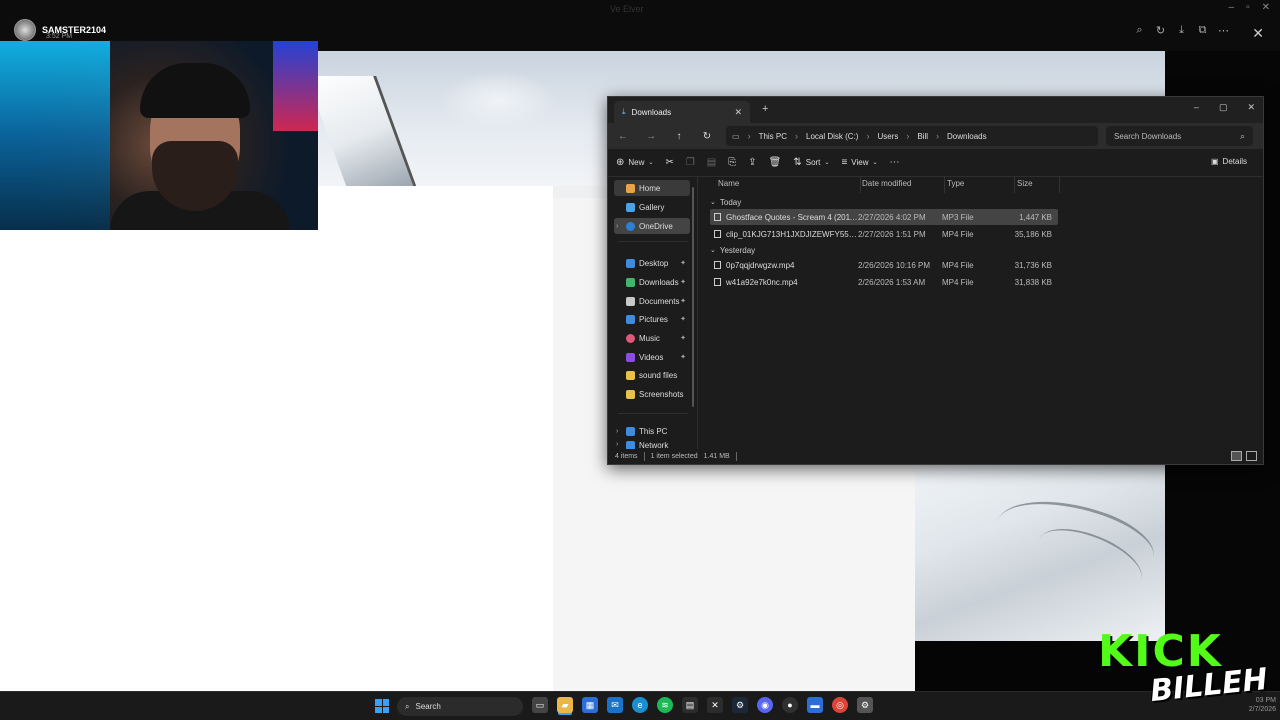 Image resolution: width=1280 pixels, height=720 pixels. What do you see at coordinates (652, 357) in the screenshot?
I see `sidebar-item-videos: Videos ✦` at bounding box center [652, 357].